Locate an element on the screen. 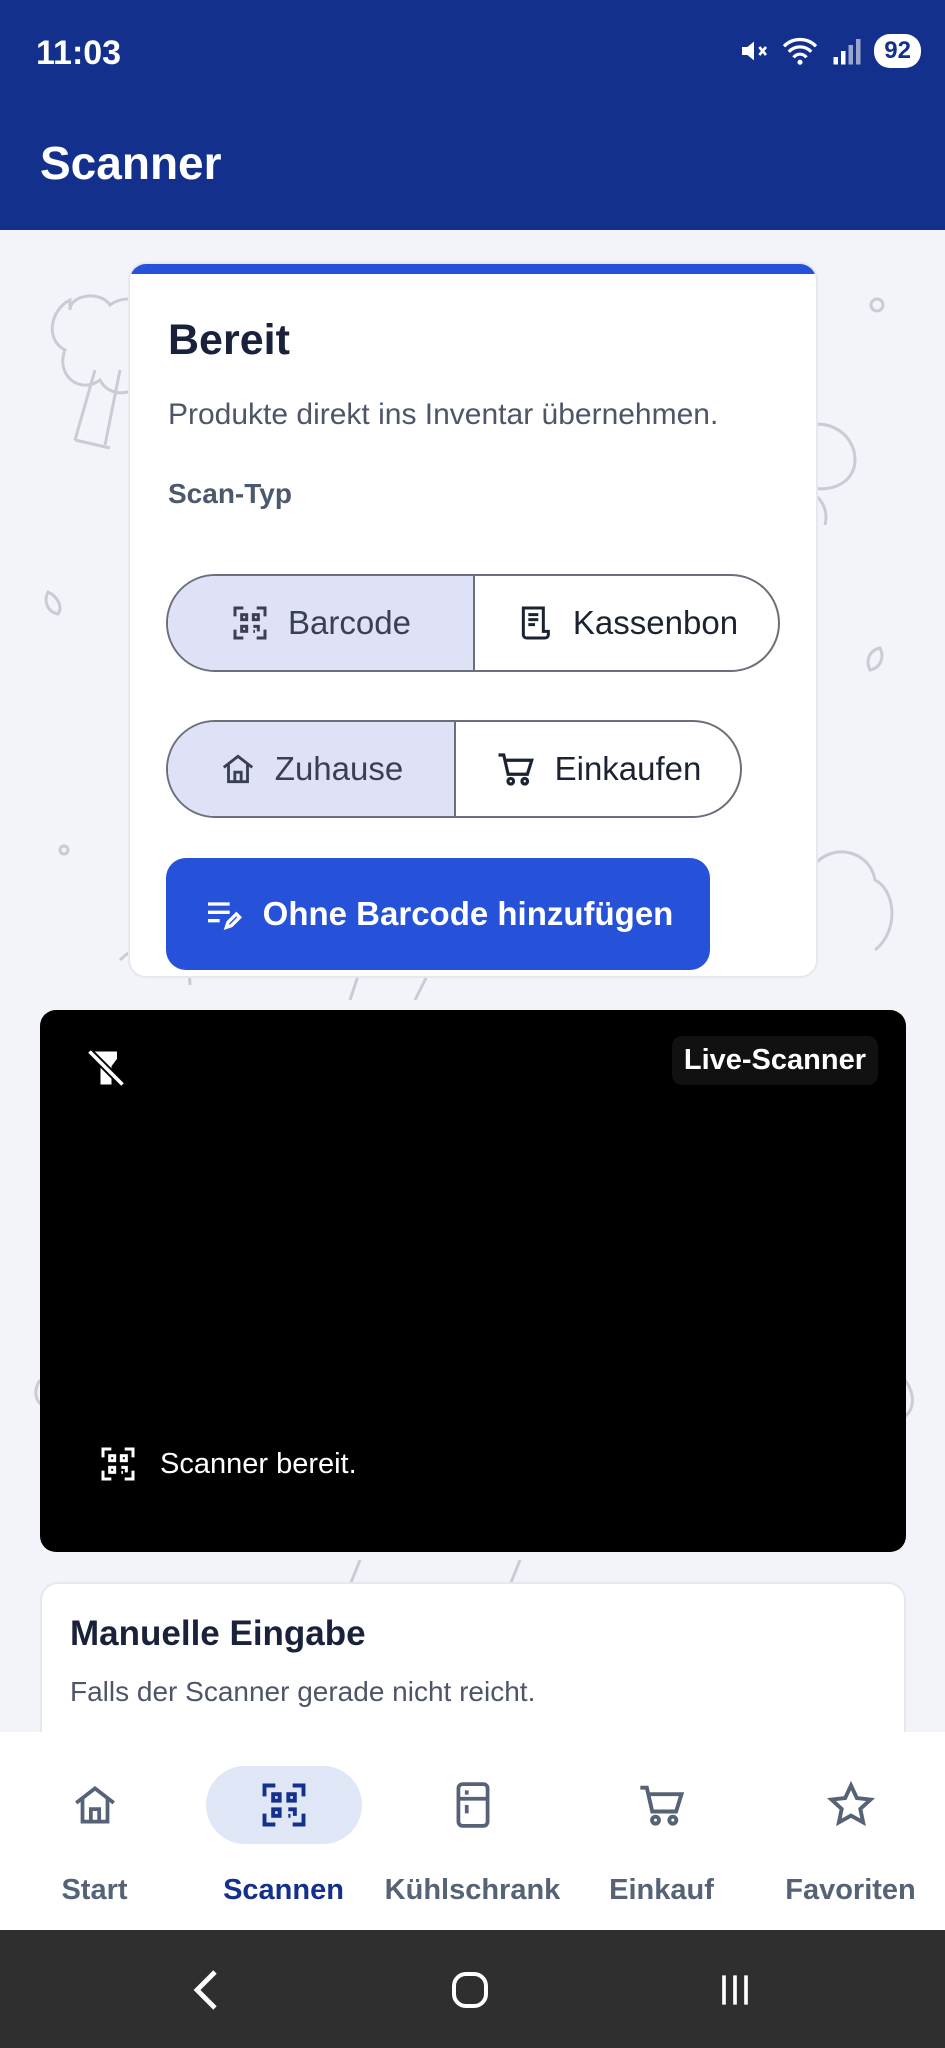 This screenshot has height=2048, width=945. segment-receipt: Kassenbon is located at coordinates (625, 623).